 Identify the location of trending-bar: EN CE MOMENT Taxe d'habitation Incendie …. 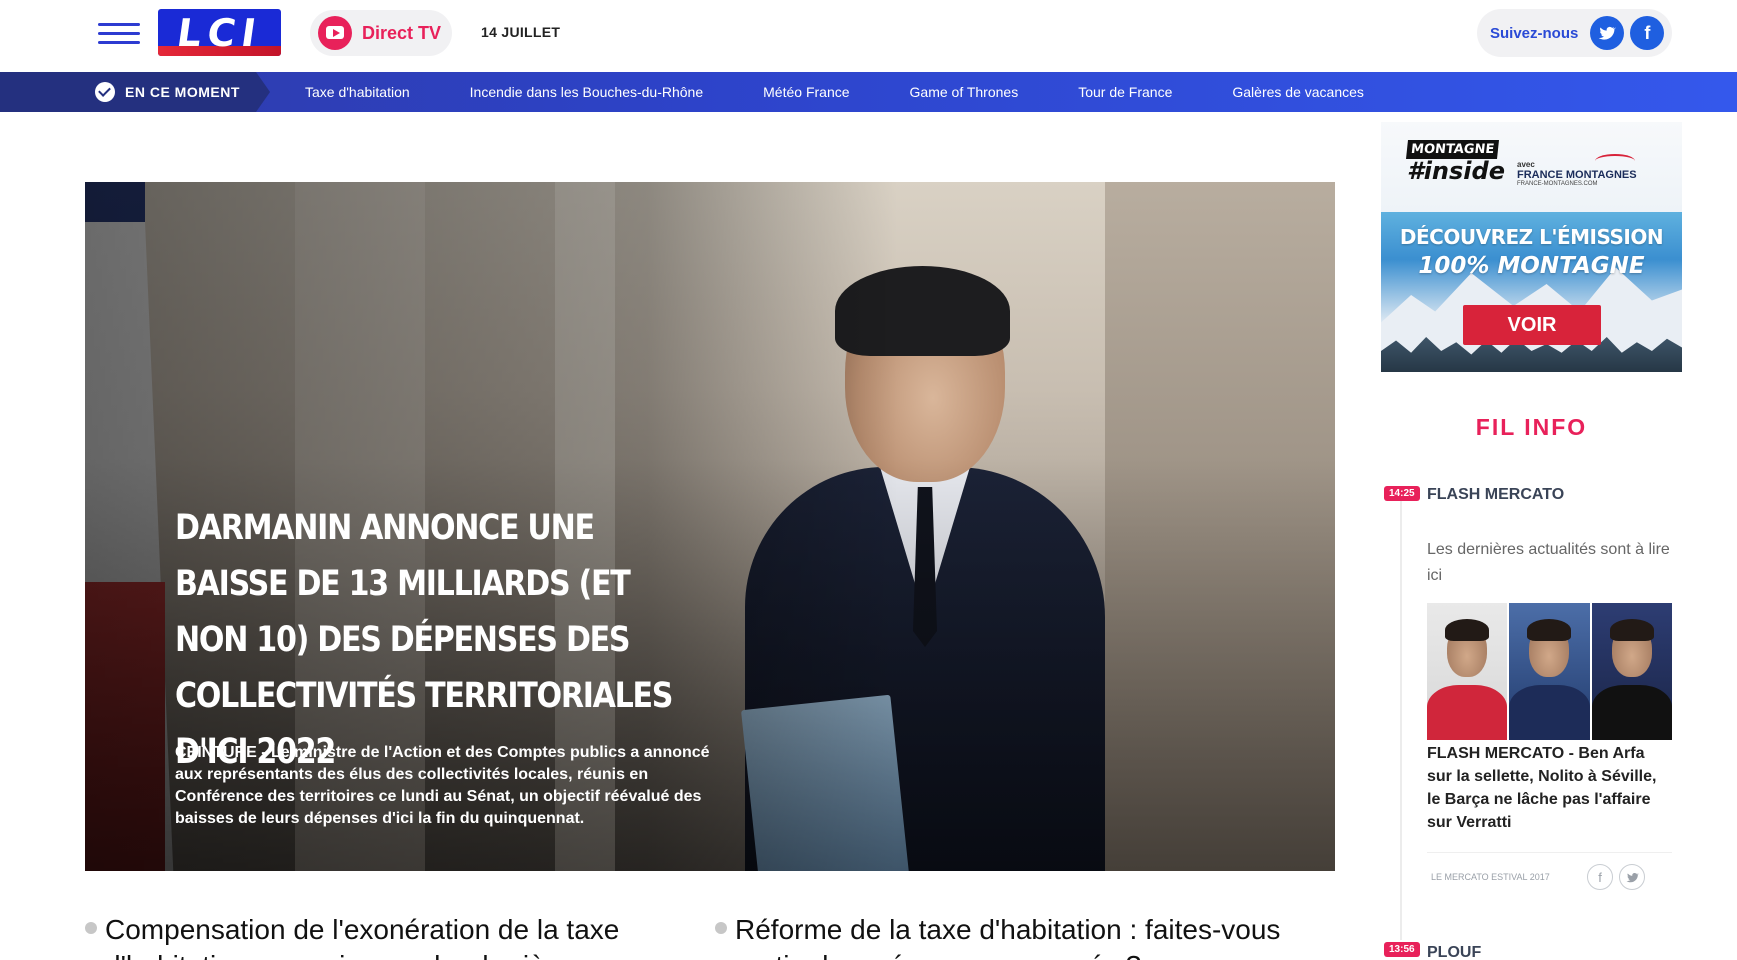
(868, 92).